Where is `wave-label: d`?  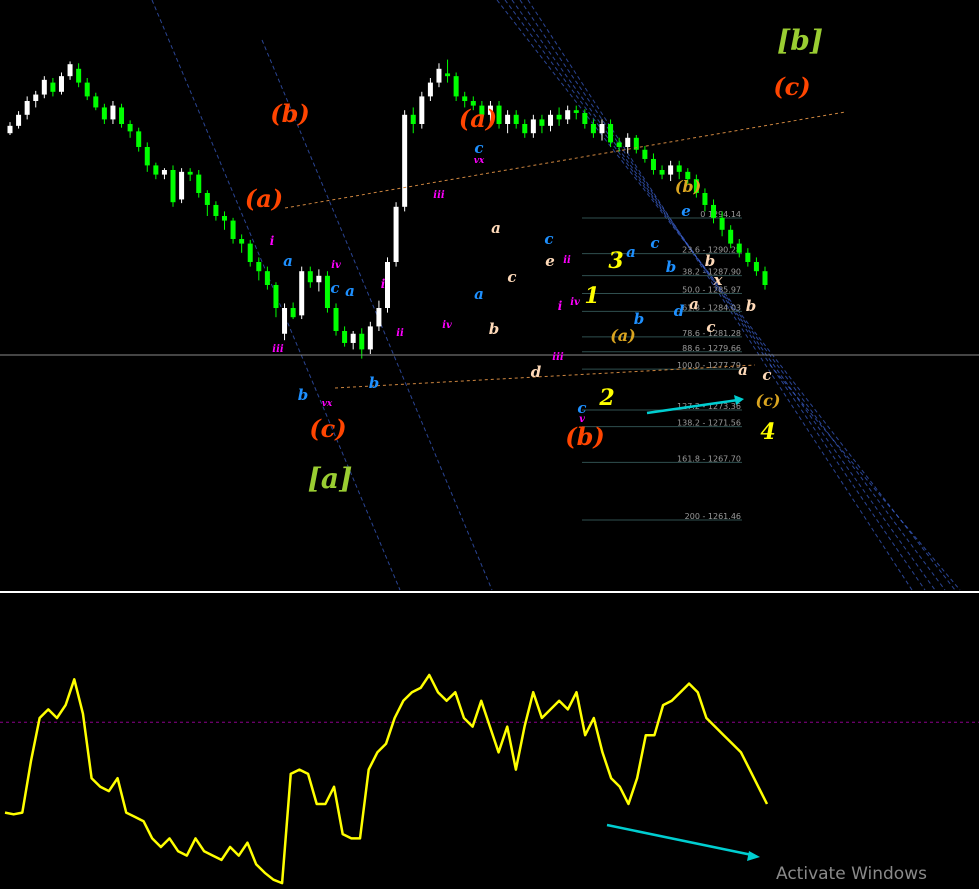 wave-label: d is located at coordinates (679, 311).